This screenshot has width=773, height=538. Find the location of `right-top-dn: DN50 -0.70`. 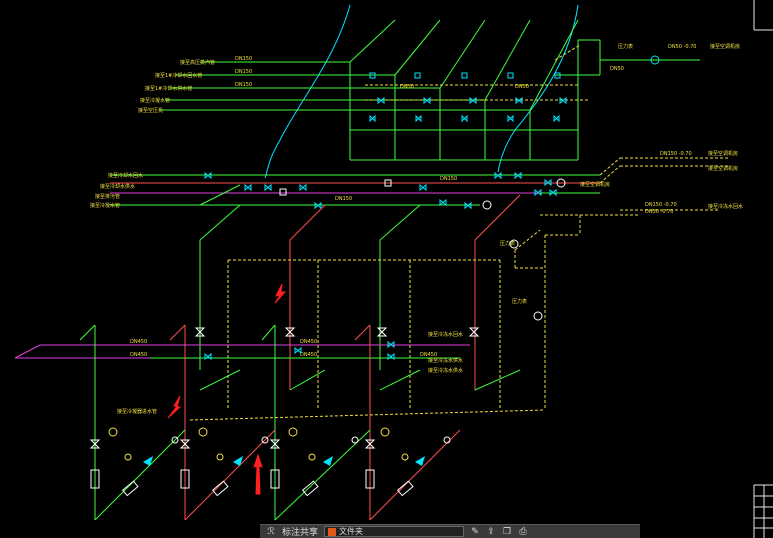

right-top-dn: DN50 -0.70 is located at coordinates (682, 47).